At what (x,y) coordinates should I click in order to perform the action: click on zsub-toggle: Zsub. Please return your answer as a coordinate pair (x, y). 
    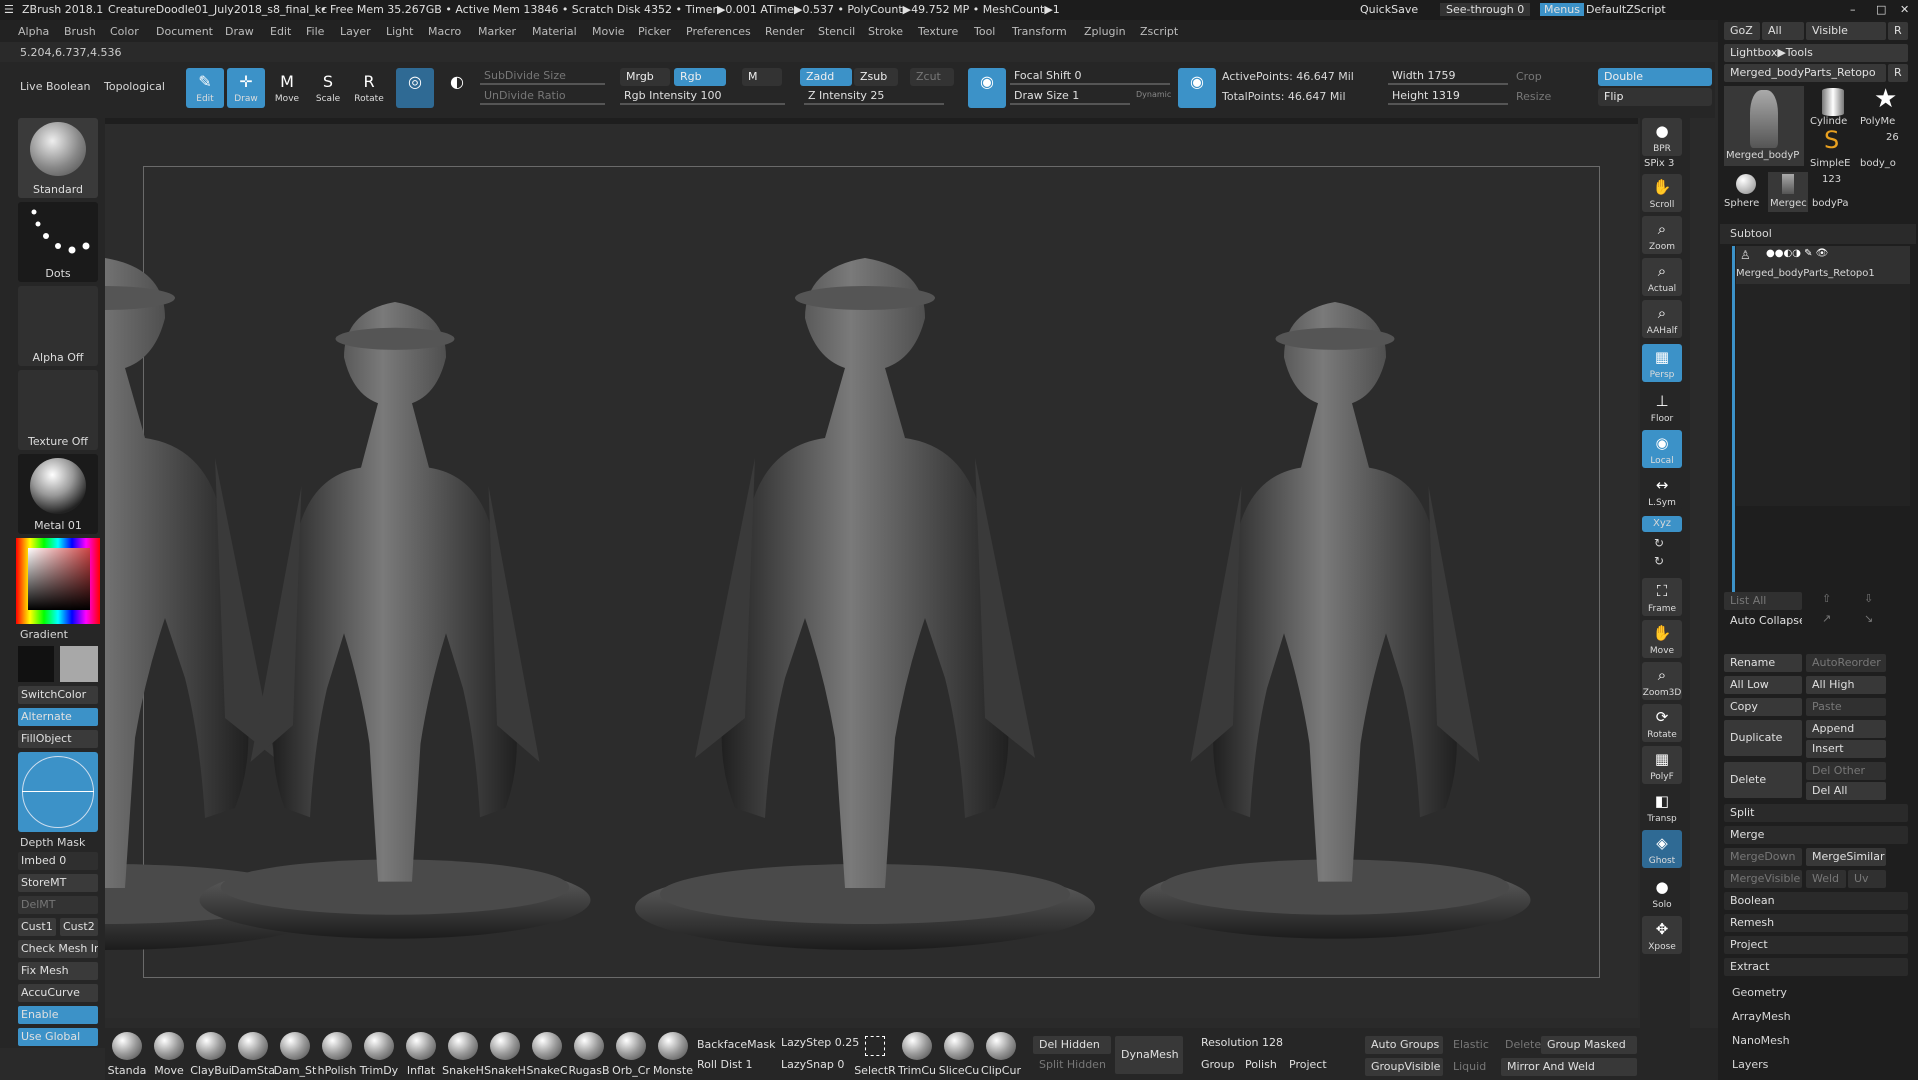
    Looking at the image, I should click on (876, 77).